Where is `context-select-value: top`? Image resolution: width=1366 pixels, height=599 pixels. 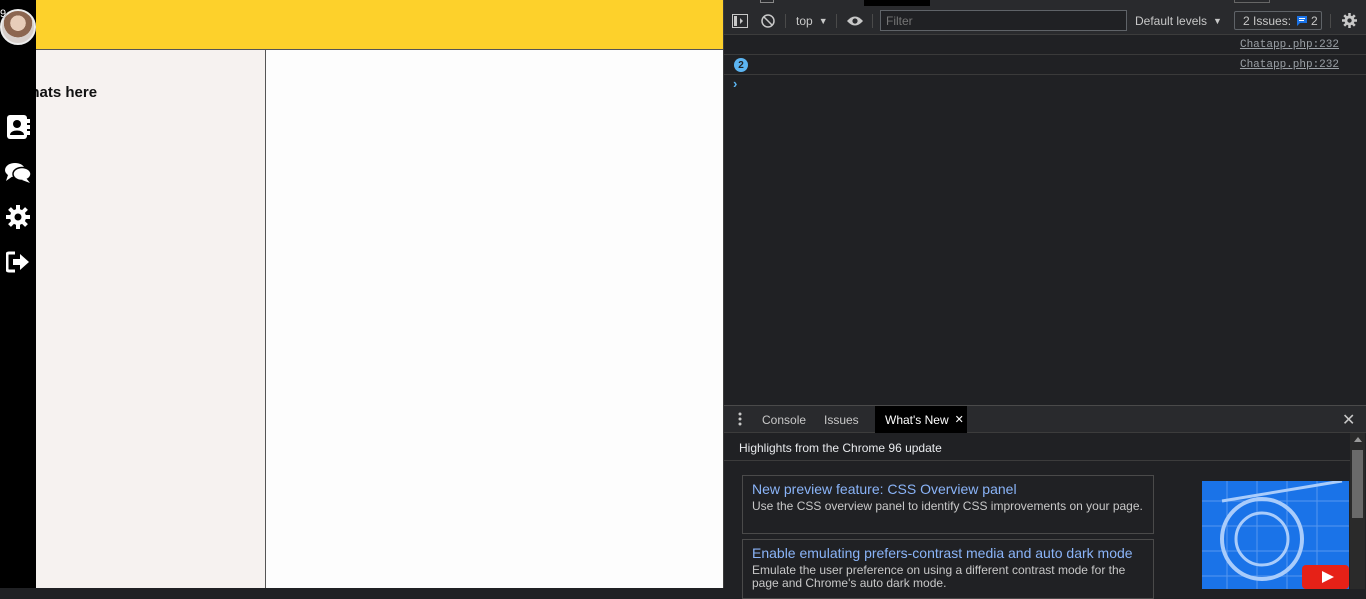 context-select-value: top is located at coordinates (804, 20).